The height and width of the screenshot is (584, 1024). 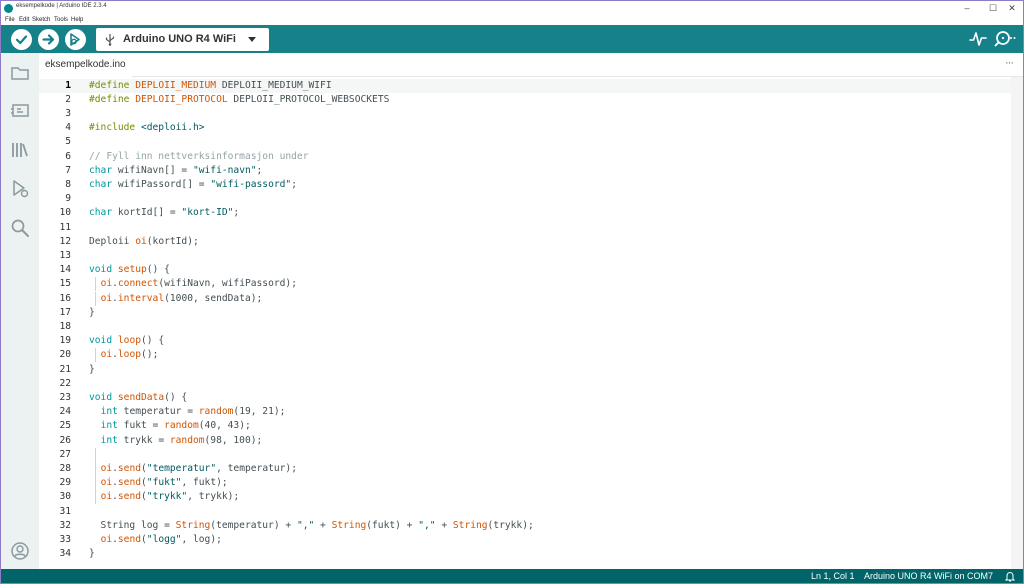 What do you see at coordinates (525, 483) in the screenshot?
I see `code-line: 29 oi.send("fukt", fukt);` at bounding box center [525, 483].